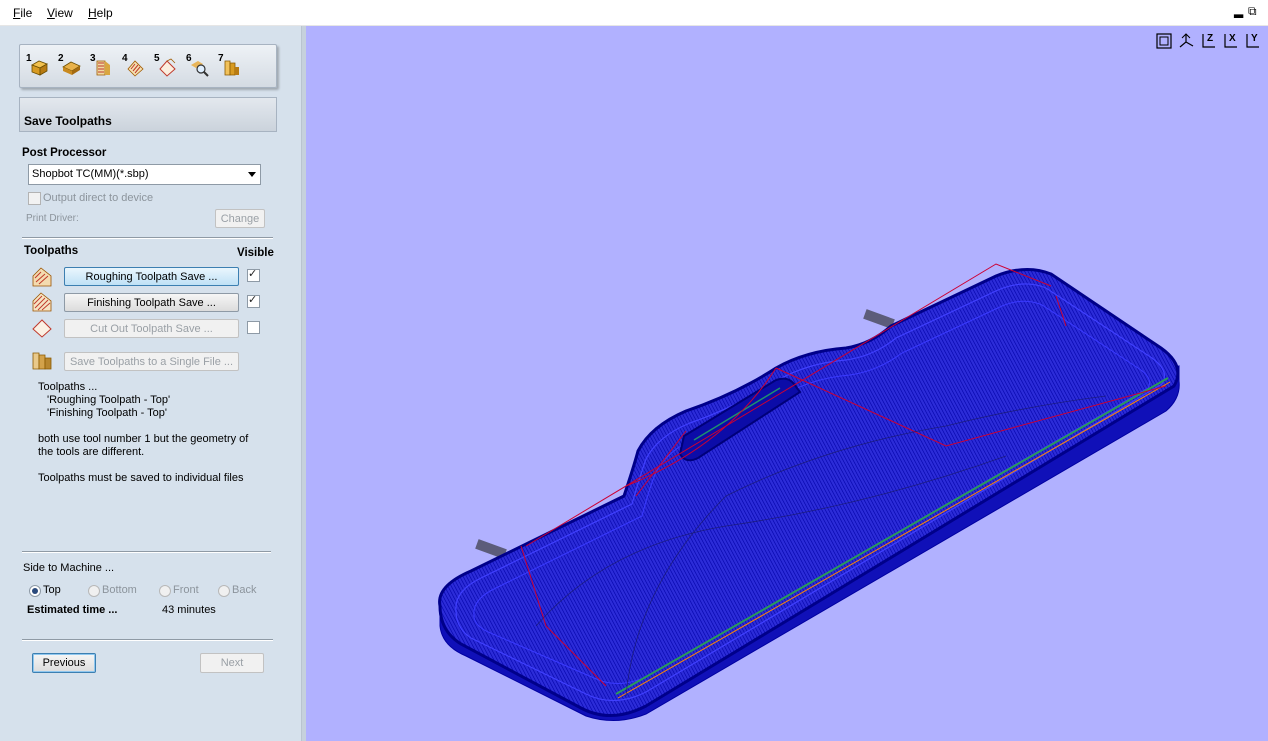  Describe the element at coordinates (34, 198) in the screenshot. I see `output-direct-checkbox` at that location.